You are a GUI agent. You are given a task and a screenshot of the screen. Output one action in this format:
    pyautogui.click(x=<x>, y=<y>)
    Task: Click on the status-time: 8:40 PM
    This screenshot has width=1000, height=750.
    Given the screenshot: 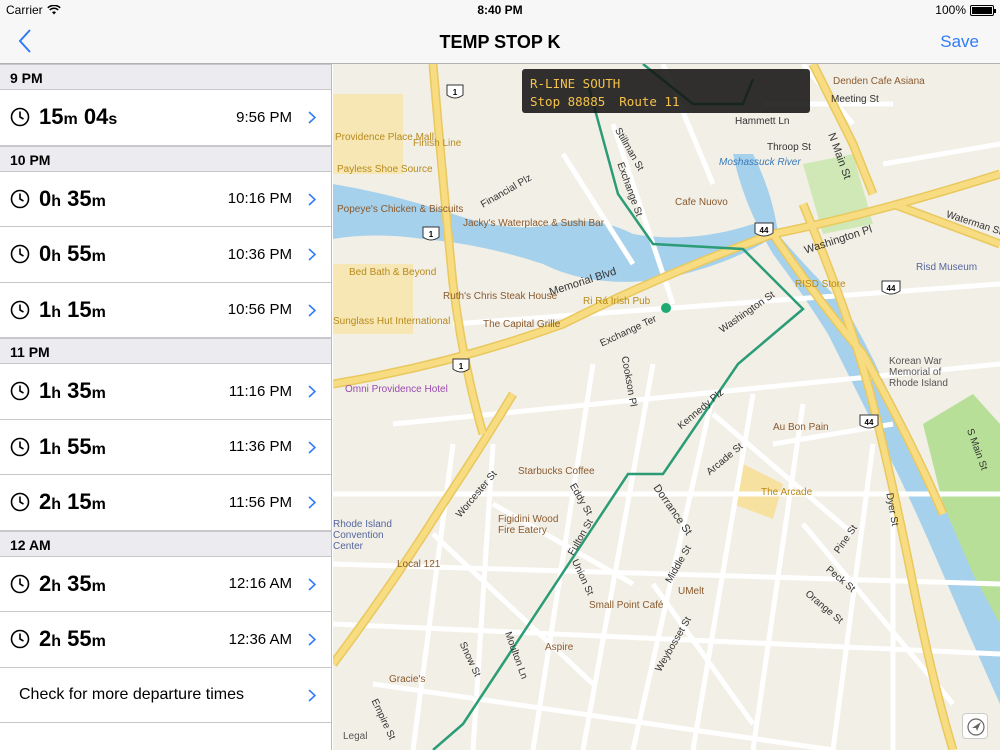 What is the action you would take?
    pyautogui.click(x=500, y=10)
    